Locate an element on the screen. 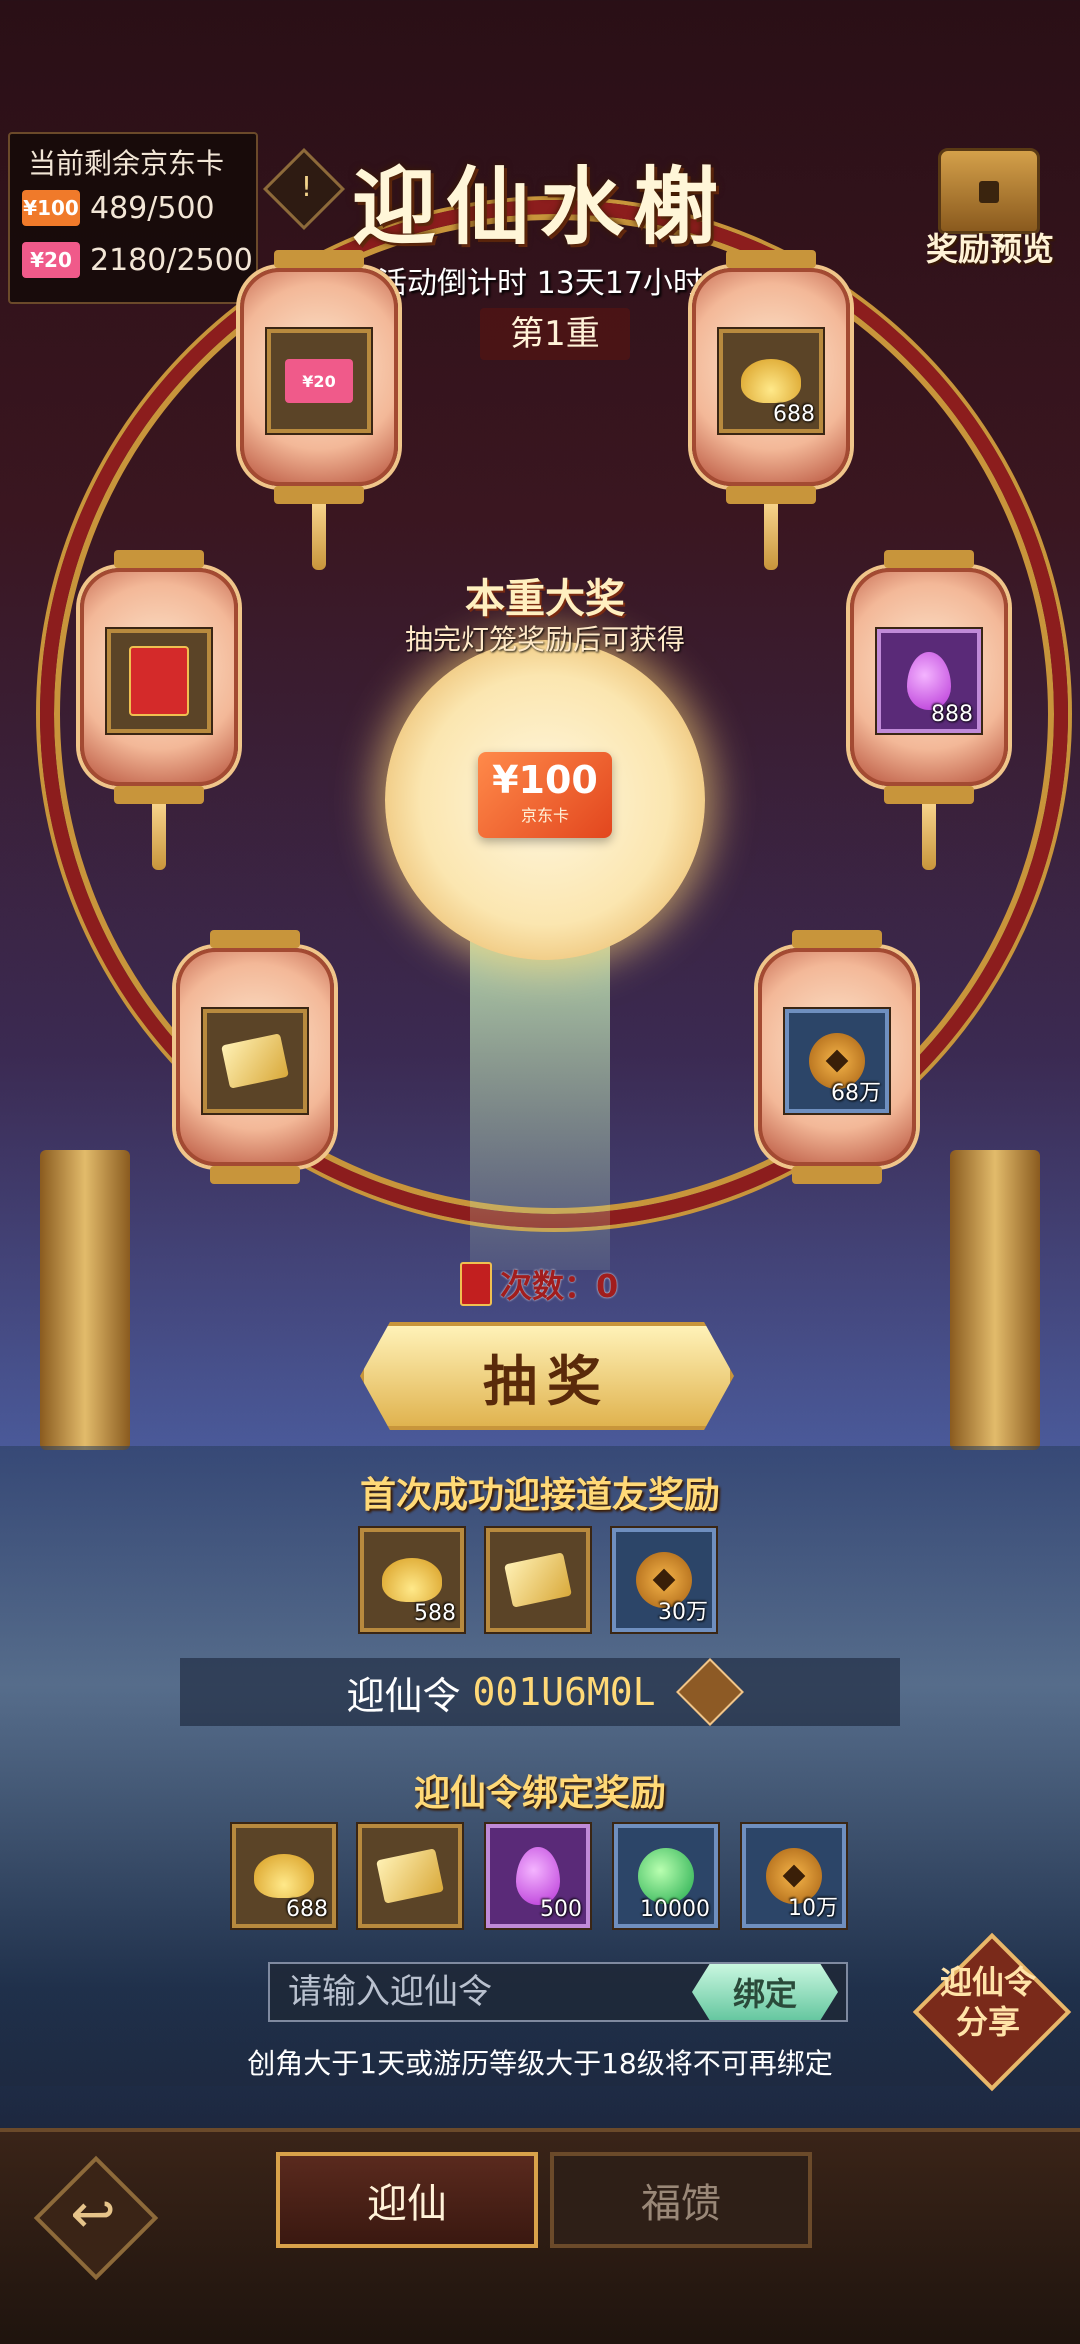 The image size is (1080, 2344). grand-prize-brand: 京东卡 is located at coordinates (544, 815).